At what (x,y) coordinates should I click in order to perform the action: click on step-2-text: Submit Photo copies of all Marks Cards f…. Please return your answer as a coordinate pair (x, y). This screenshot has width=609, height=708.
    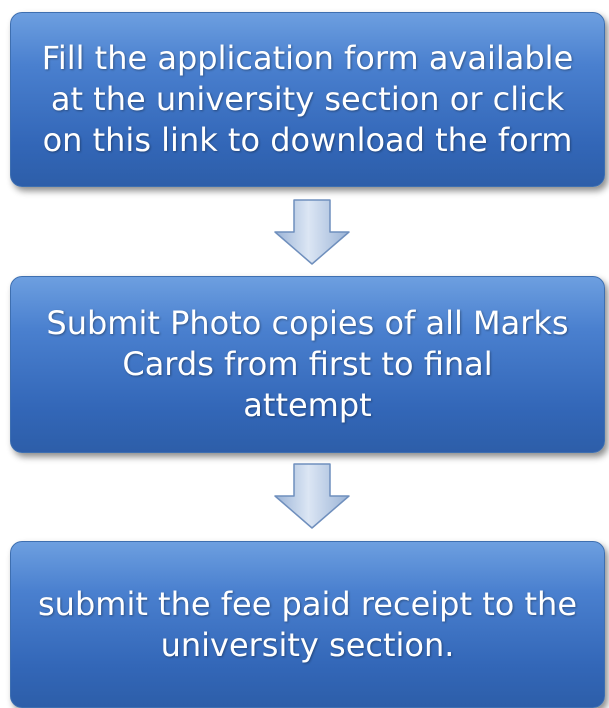
    Looking at the image, I should click on (307, 364).